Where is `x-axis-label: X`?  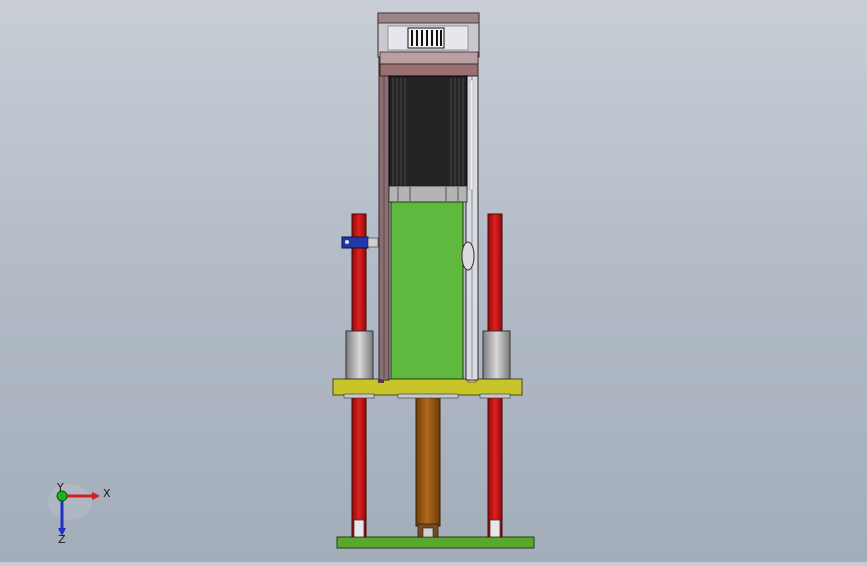 x-axis-label: X is located at coordinates (107, 493).